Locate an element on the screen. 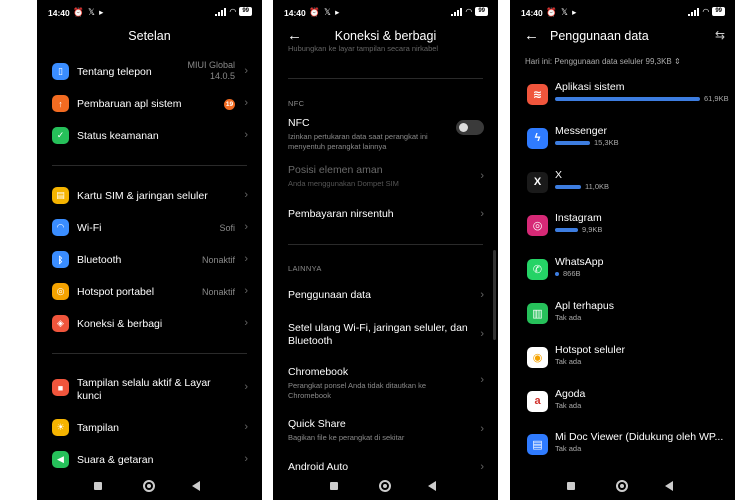 The width and height of the screenshot is (750, 500). app-name: WhatsApp is located at coordinates (579, 262).